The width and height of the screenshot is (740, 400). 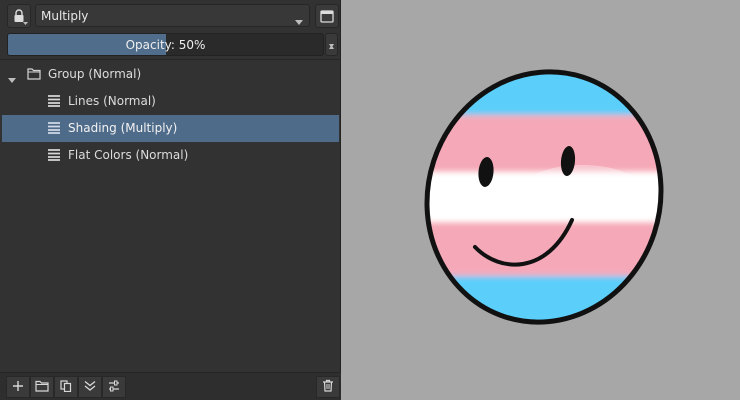 I want to click on delete-layer-icon, so click(x=328, y=387).